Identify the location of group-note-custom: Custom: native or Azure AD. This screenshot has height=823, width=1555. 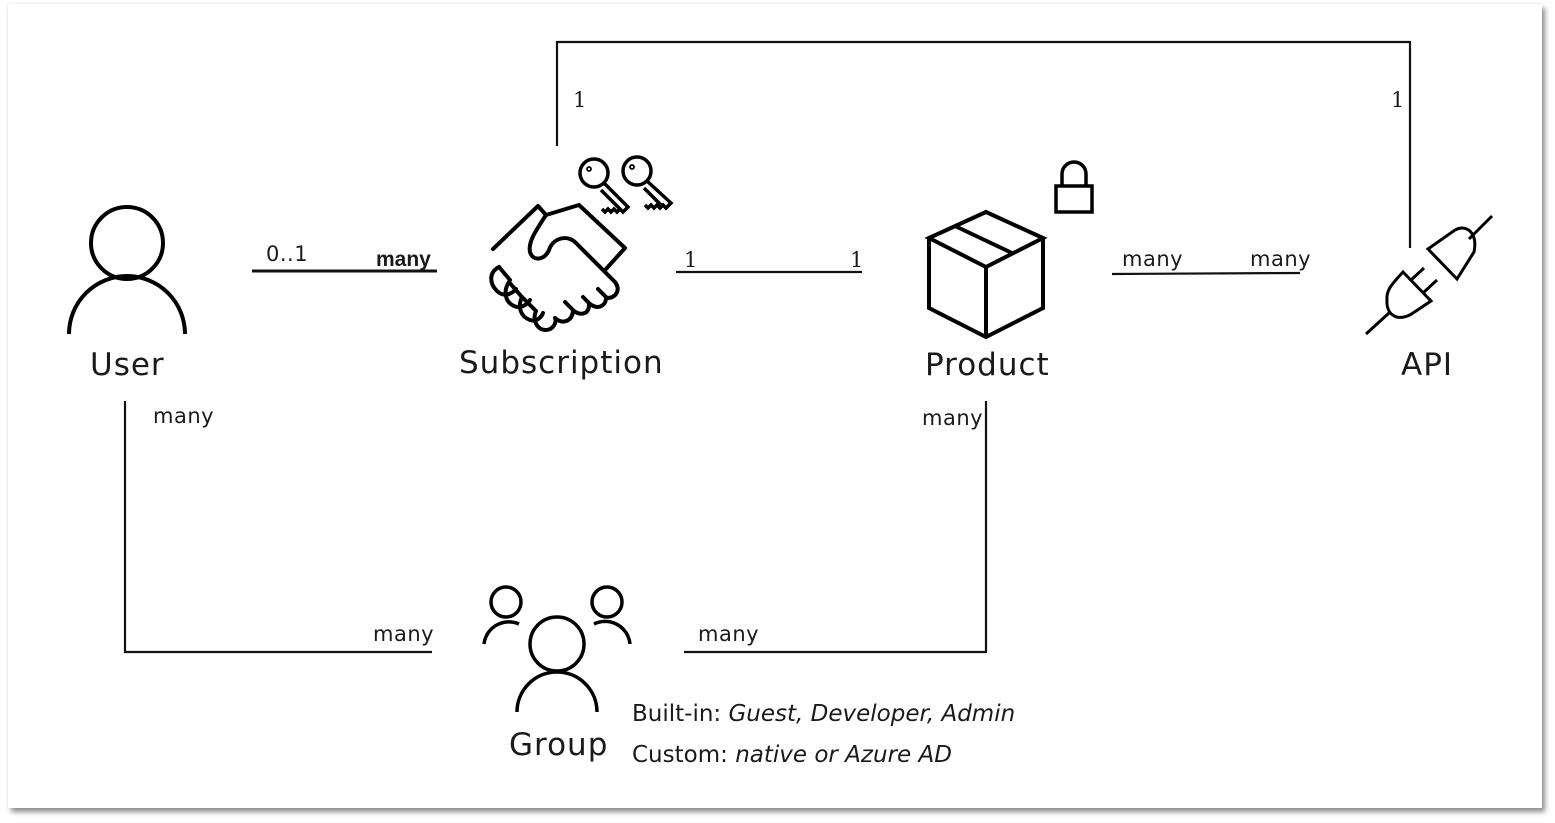
(792, 755).